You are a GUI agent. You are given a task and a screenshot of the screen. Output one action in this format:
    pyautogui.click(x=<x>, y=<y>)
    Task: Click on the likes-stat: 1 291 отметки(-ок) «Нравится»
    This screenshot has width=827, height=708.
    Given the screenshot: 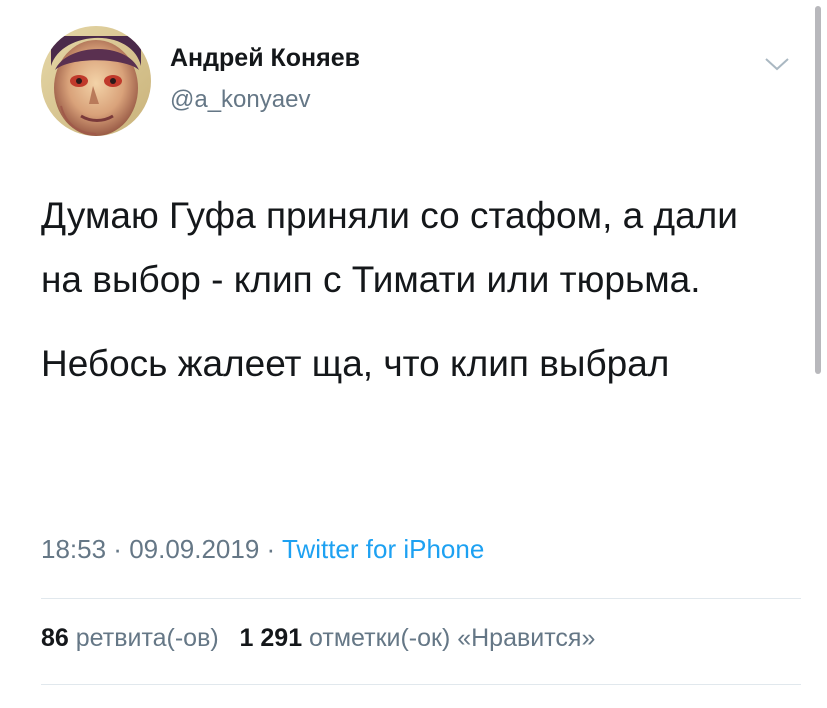 What is the action you would take?
    pyautogui.click(x=418, y=638)
    